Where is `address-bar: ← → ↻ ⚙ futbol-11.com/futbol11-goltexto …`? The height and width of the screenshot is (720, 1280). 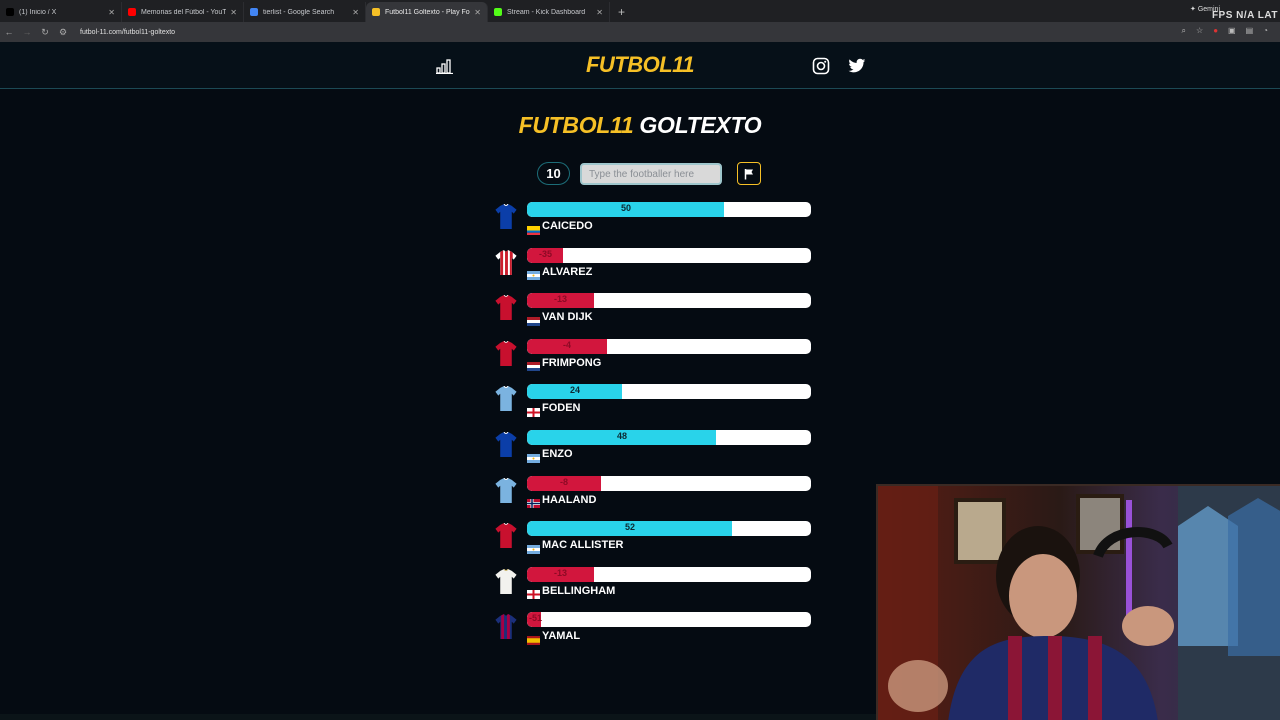 address-bar: ← → ↻ ⚙ futbol-11.com/futbol11-goltexto … is located at coordinates (640, 32).